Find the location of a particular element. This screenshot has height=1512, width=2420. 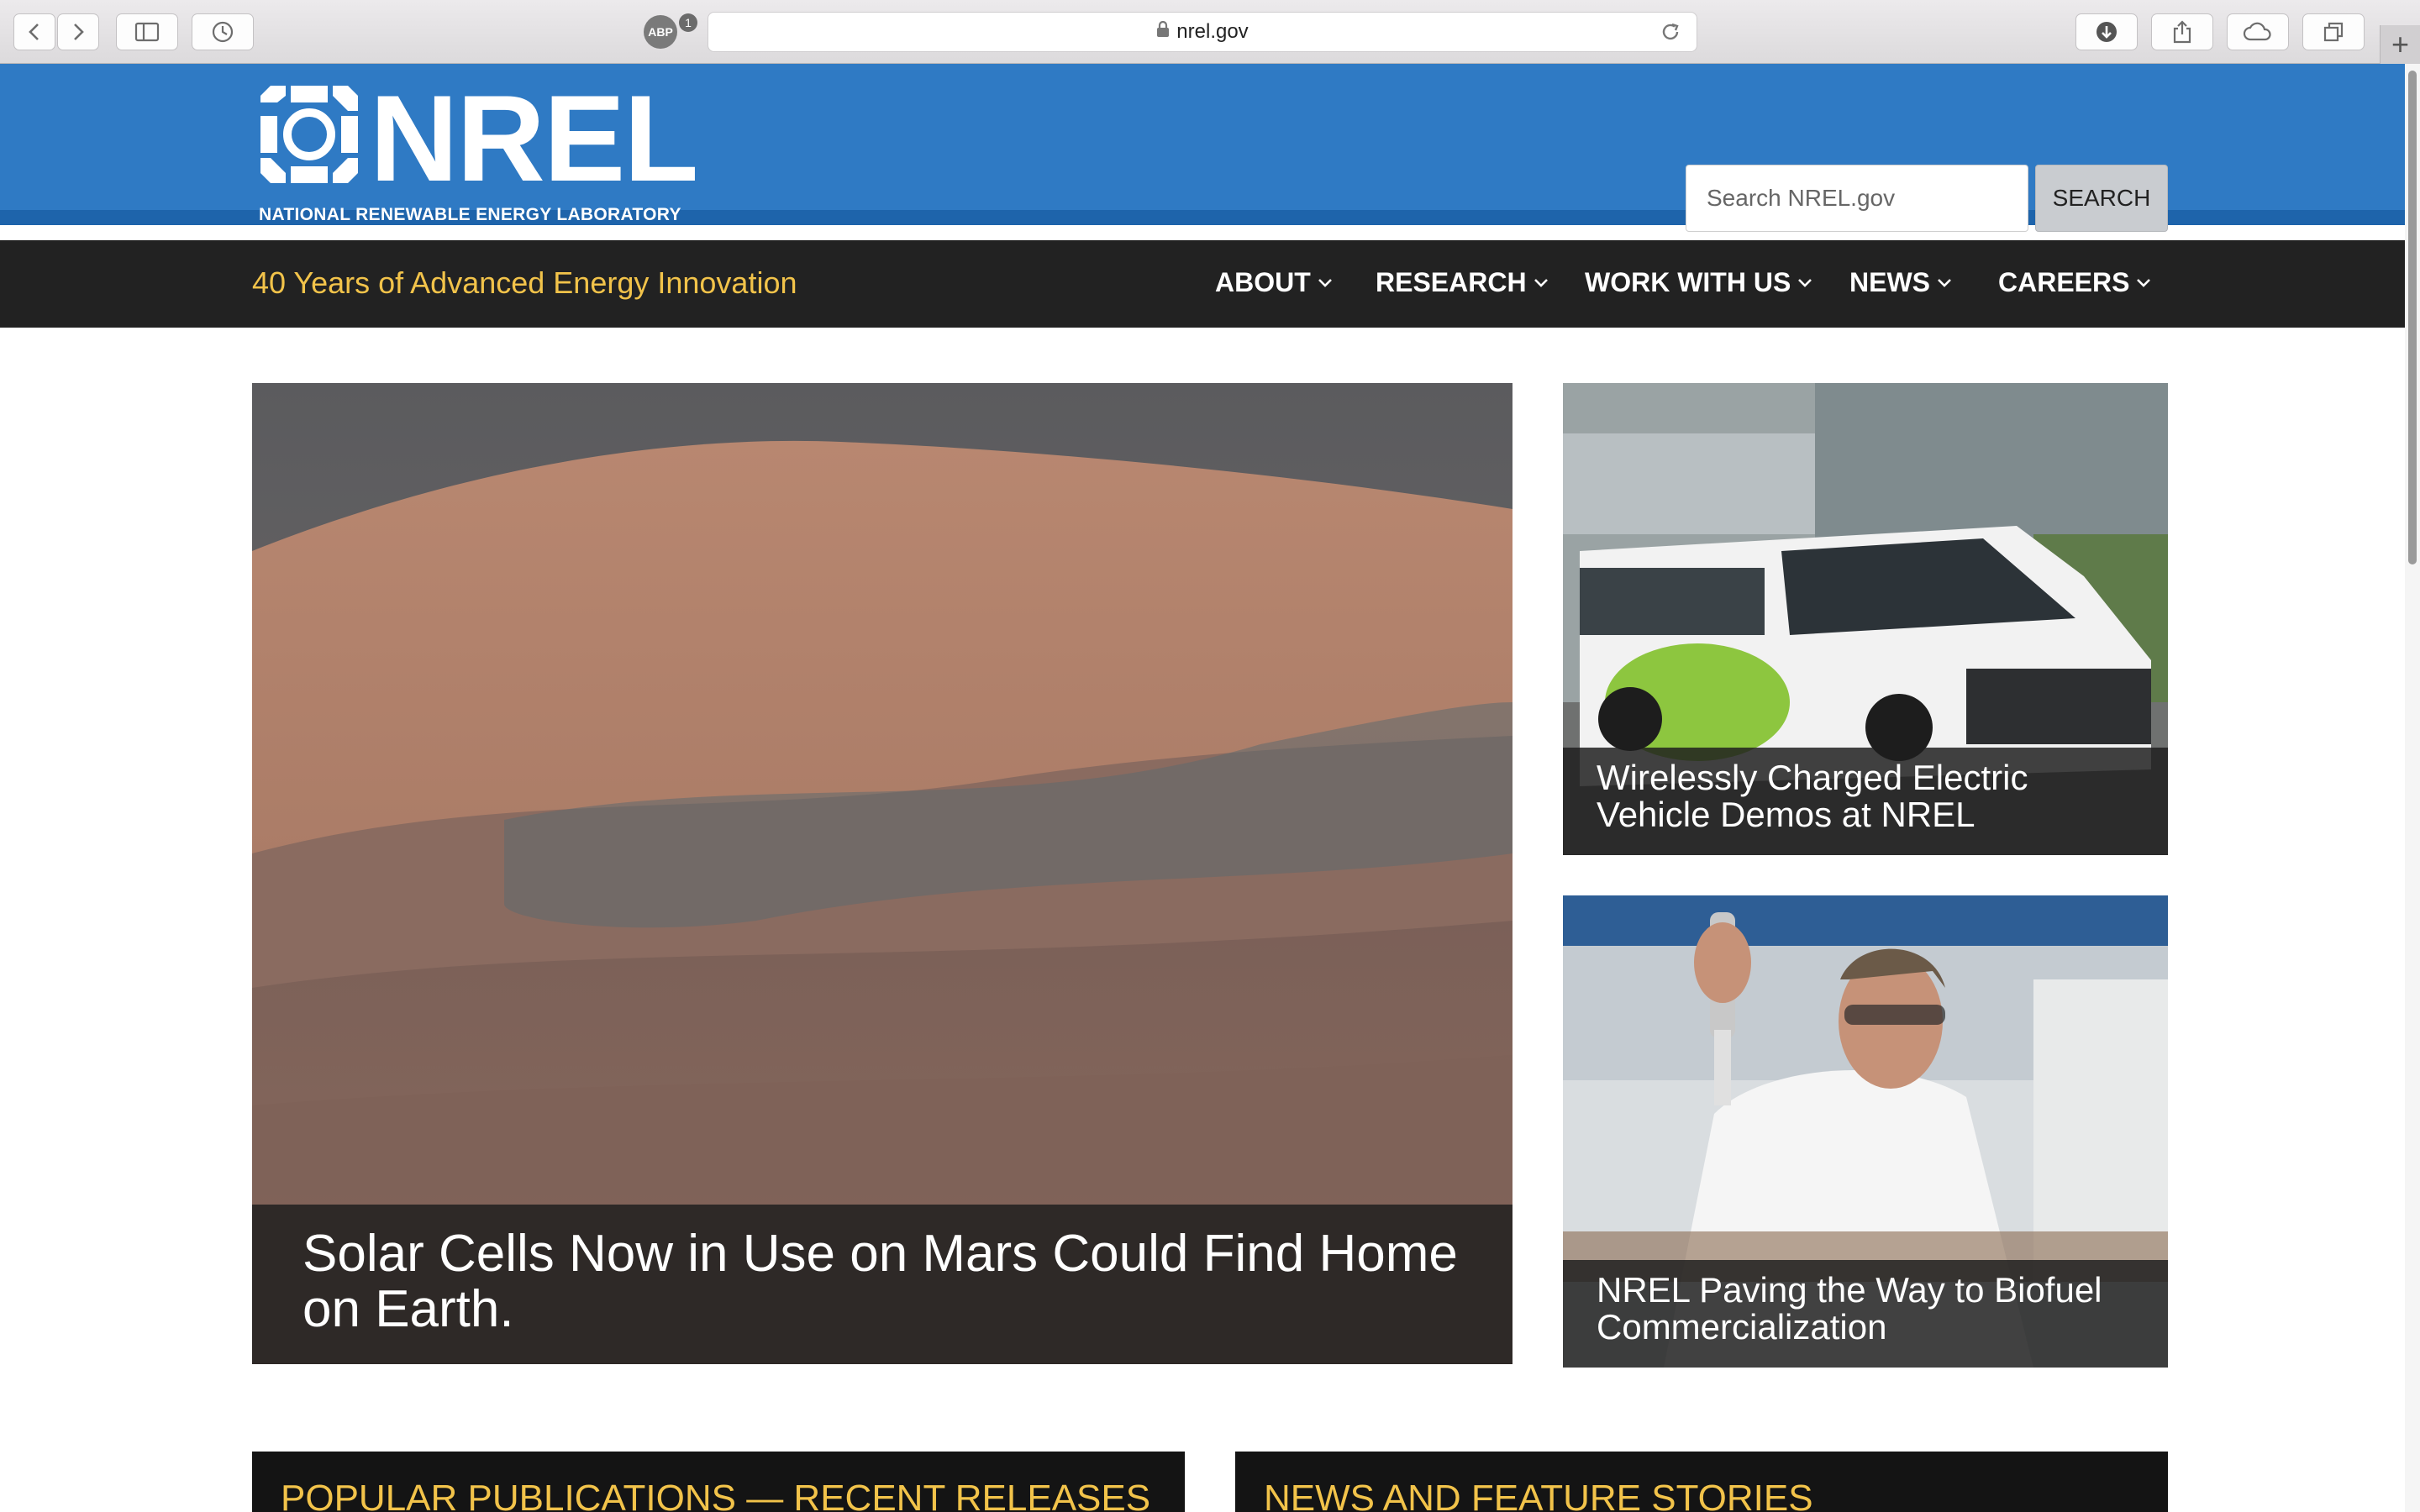

address-bar: nrel.gov is located at coordinates (1202, 32).